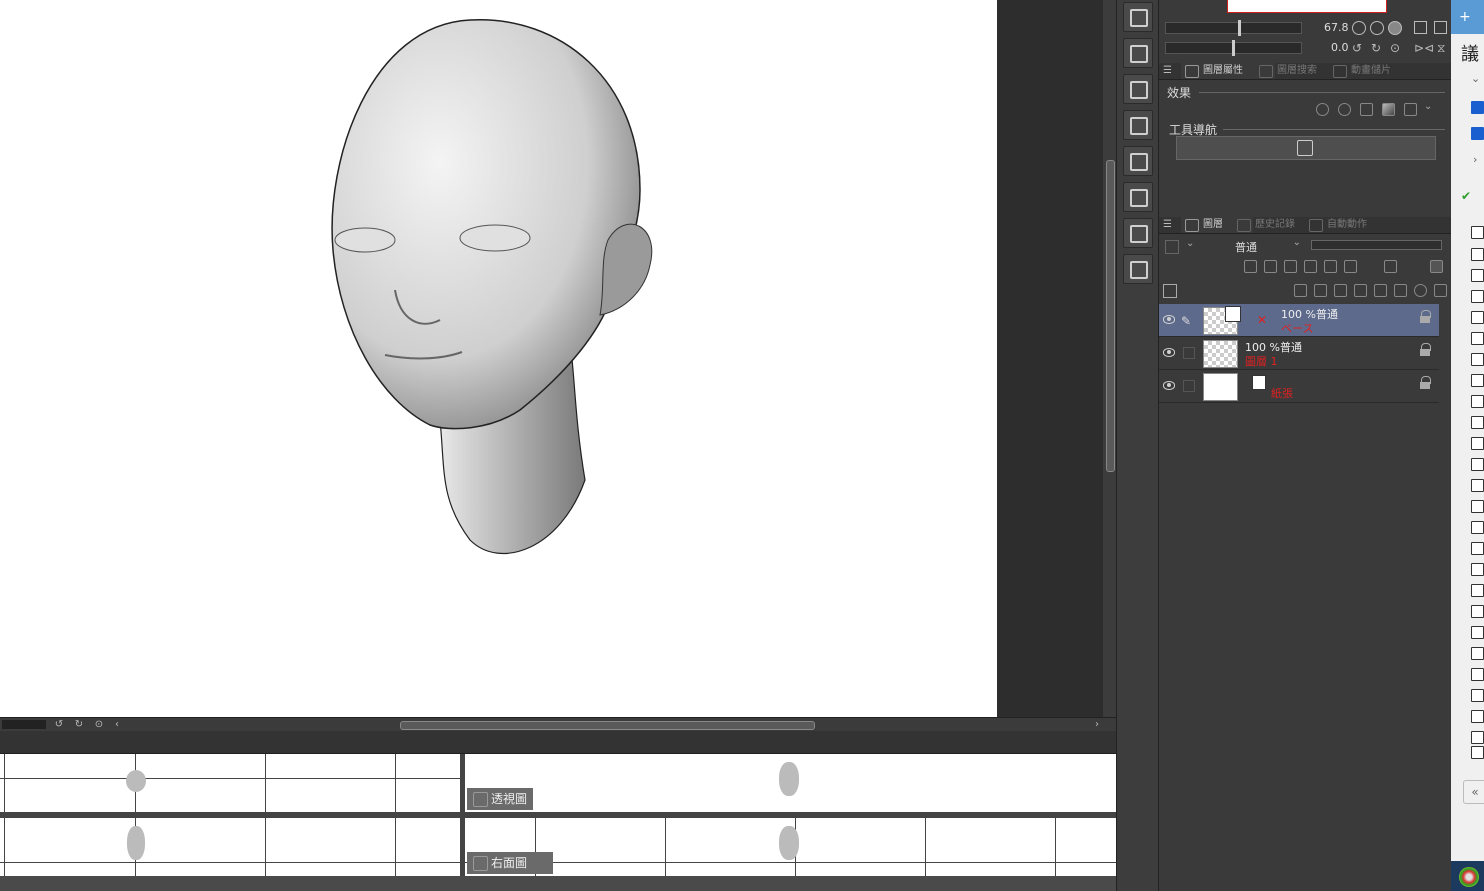  Describe the element at coordinates (1388, 109) in the screenshot. I see `gradient-effect-icon` at that location.